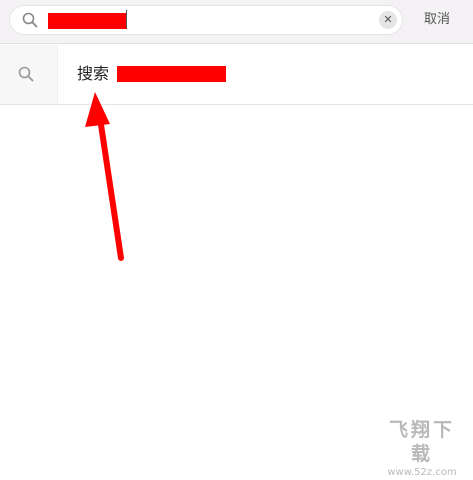  What do you see at coordinates (236, 75) in the screenshot?
I see `search-suggestion-row: 搜索` at bounding box center [236, 75].